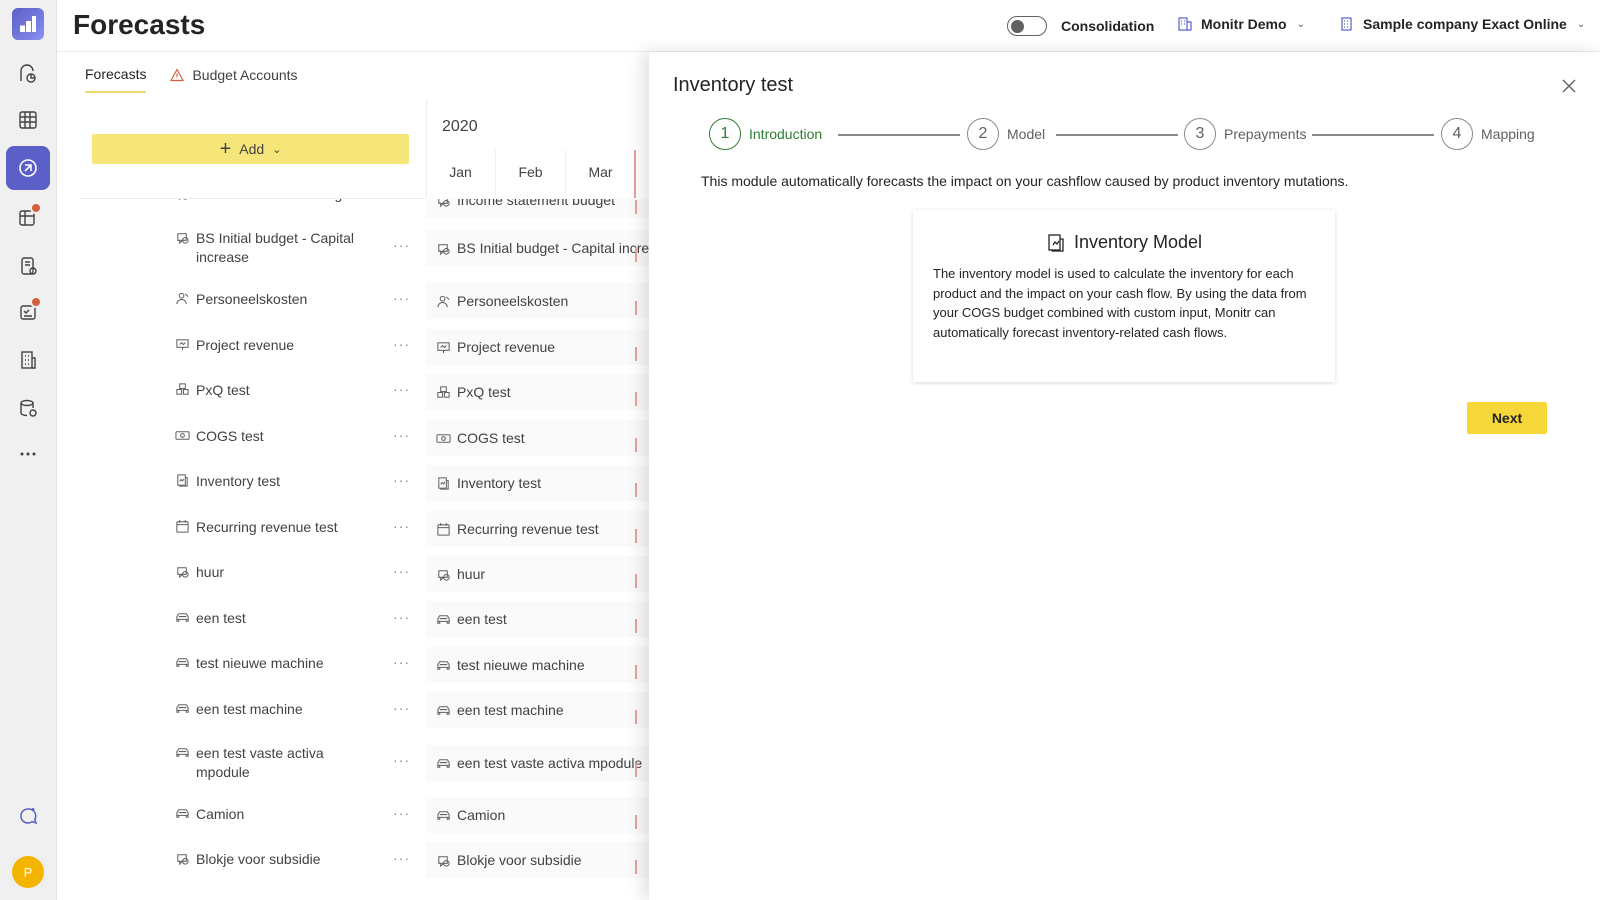 Image resolution: width=1600 pixels, height=900 pixels. What do you see at coordinates (733, 85) in the screenshot?
I see `panel-title: Inventory test` at bounding box center [733, 85].